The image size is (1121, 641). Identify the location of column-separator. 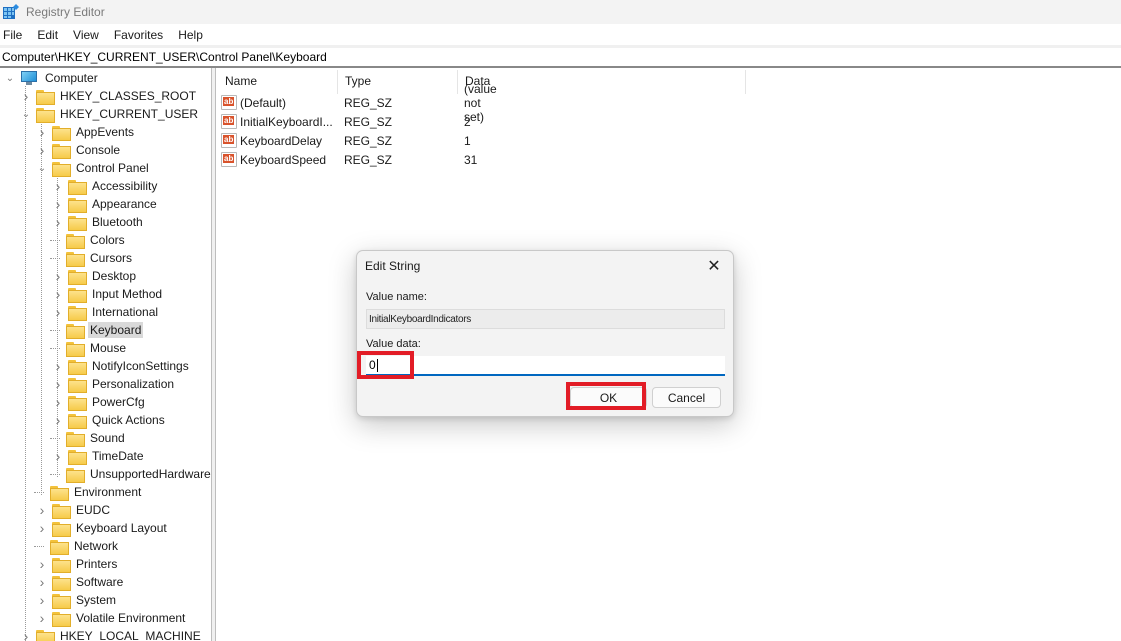
(745, 82).